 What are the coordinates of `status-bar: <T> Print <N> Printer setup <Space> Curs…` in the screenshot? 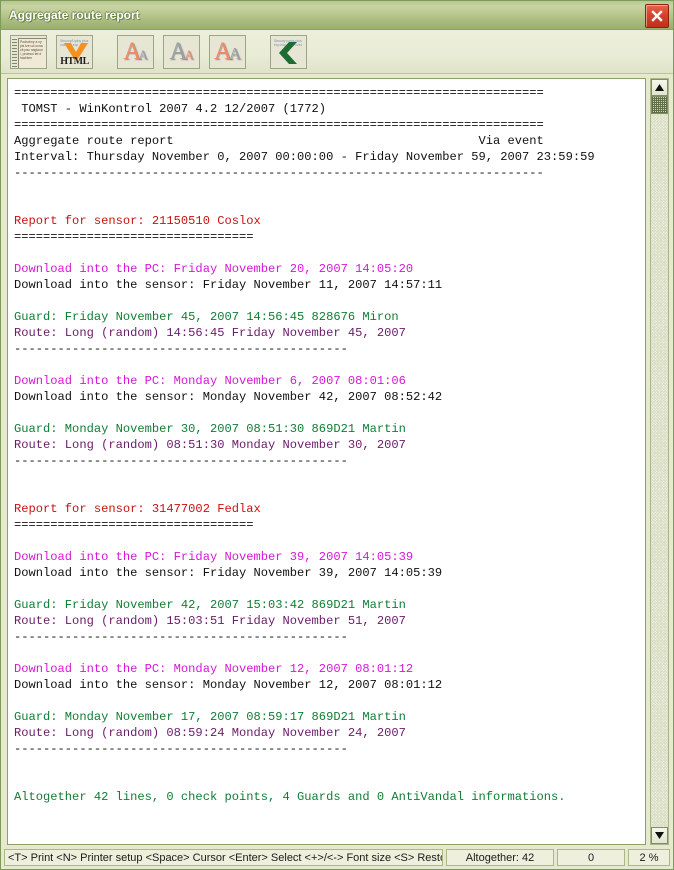 It's located at (337, 858).